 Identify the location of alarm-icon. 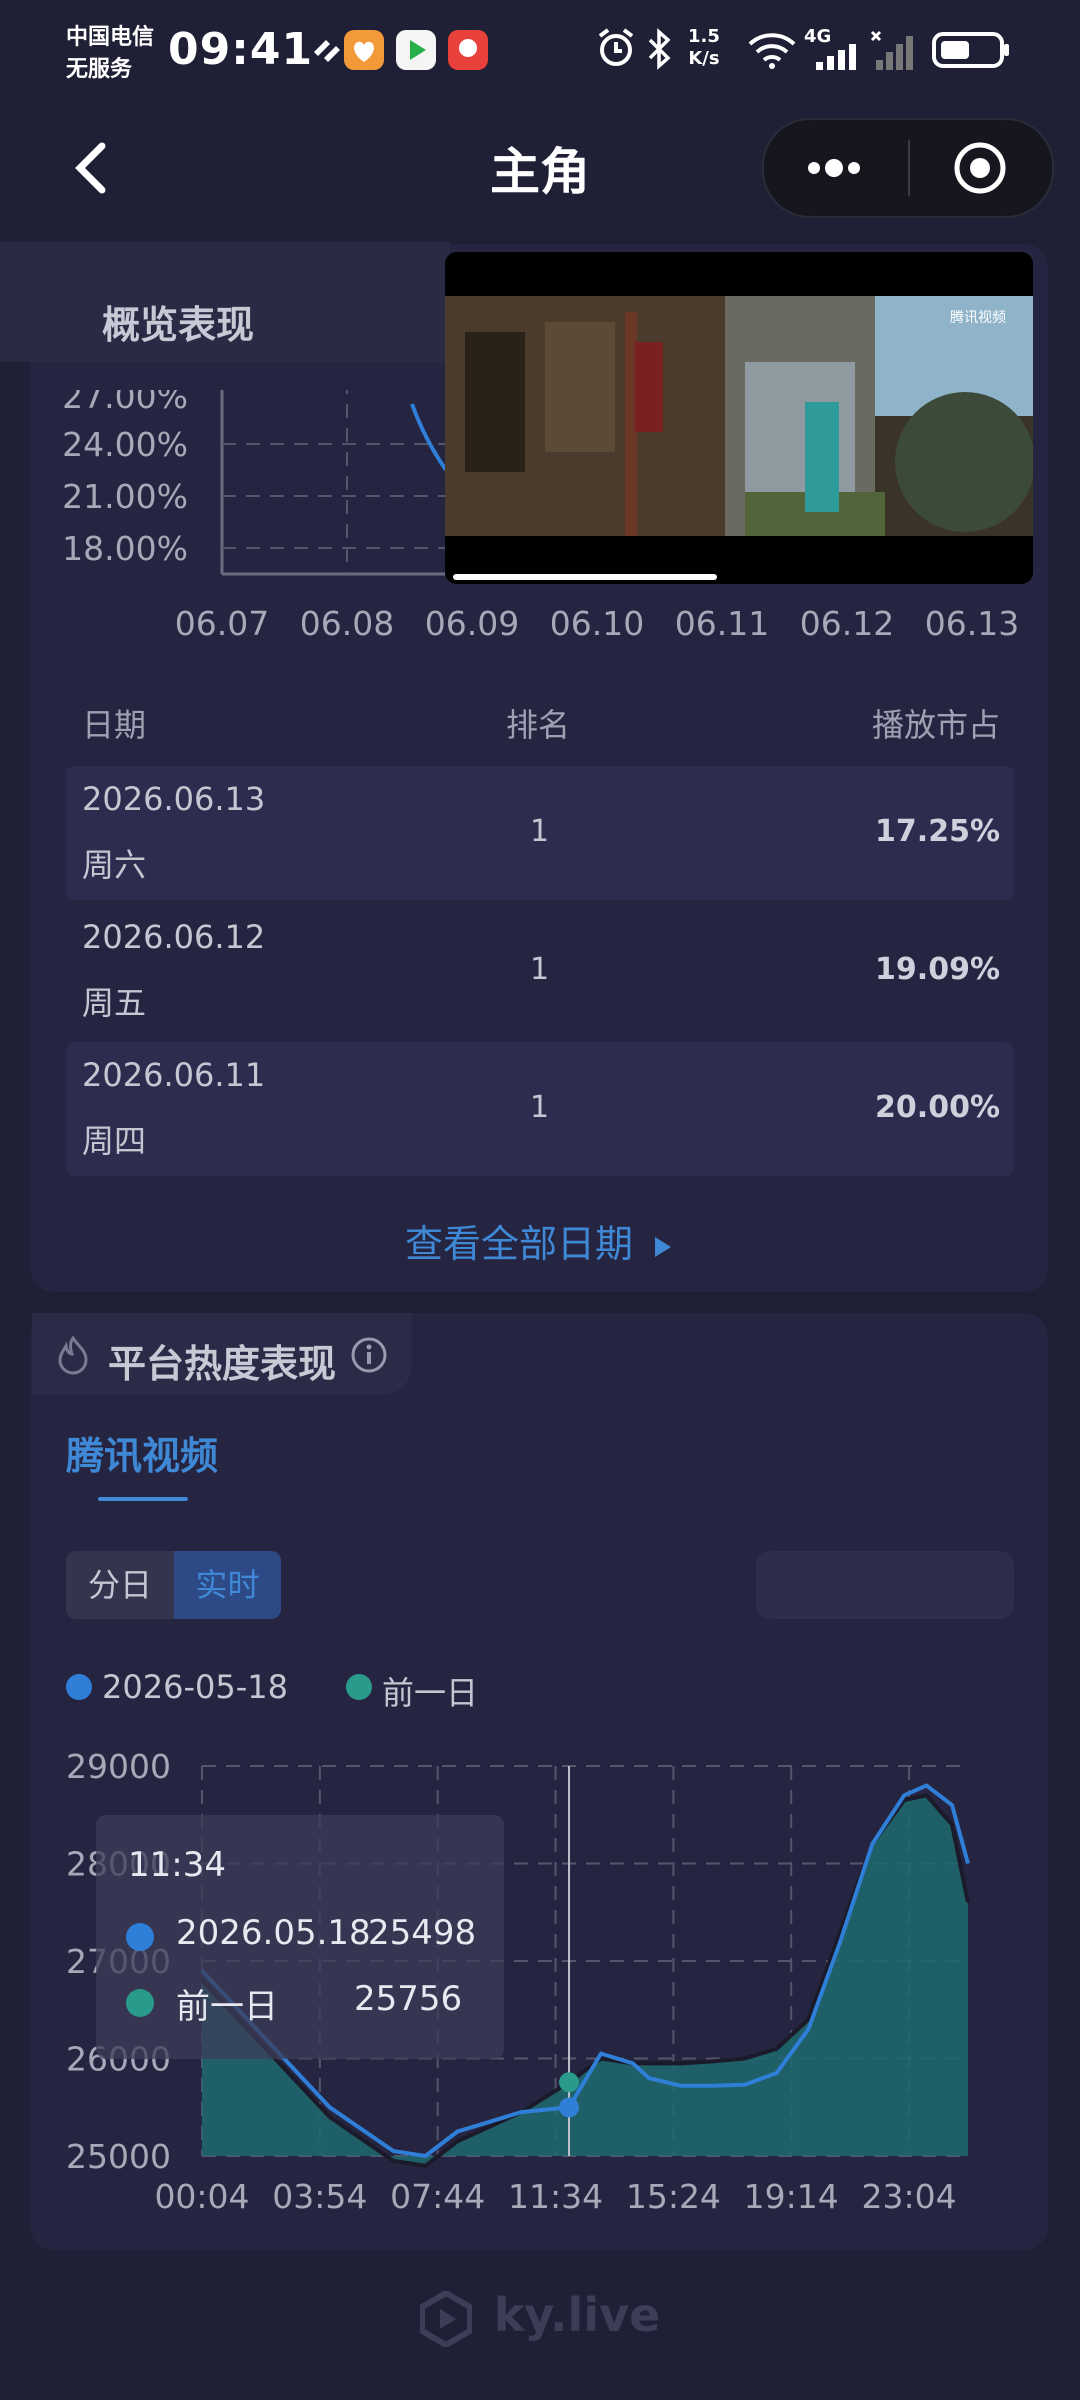
(616, 50).